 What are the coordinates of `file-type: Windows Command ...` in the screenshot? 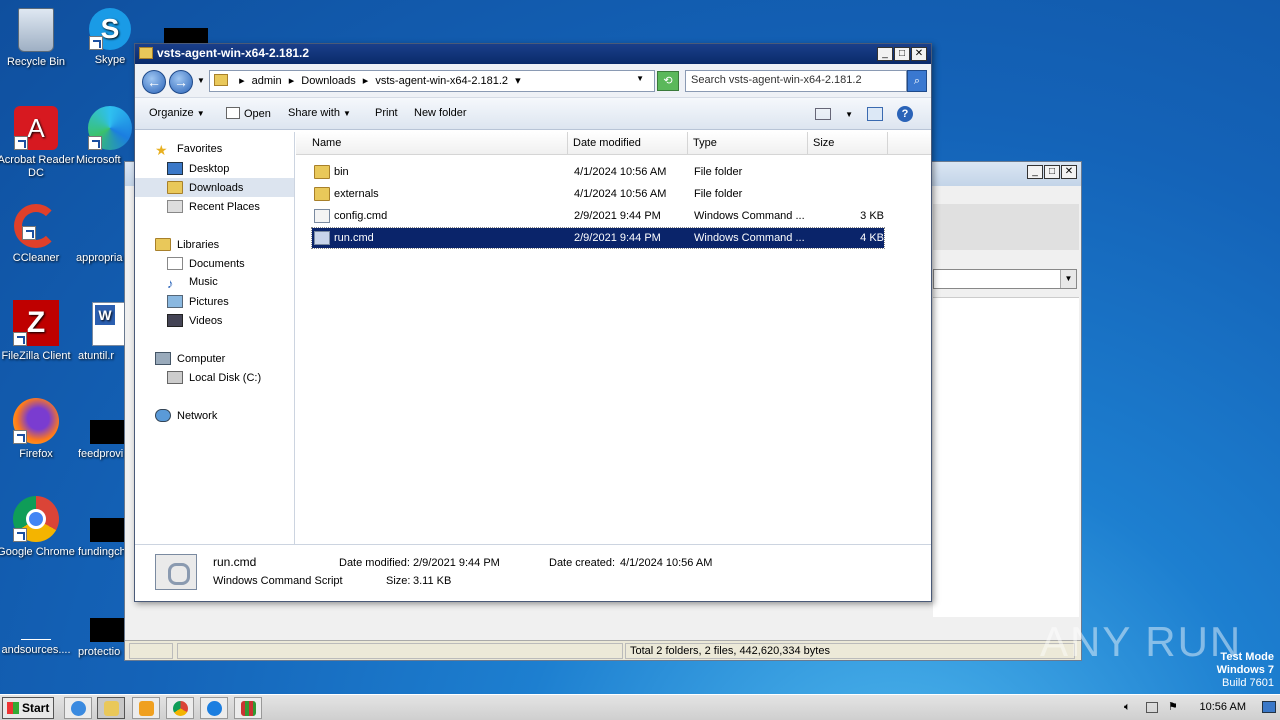 It's located at (749, 238).